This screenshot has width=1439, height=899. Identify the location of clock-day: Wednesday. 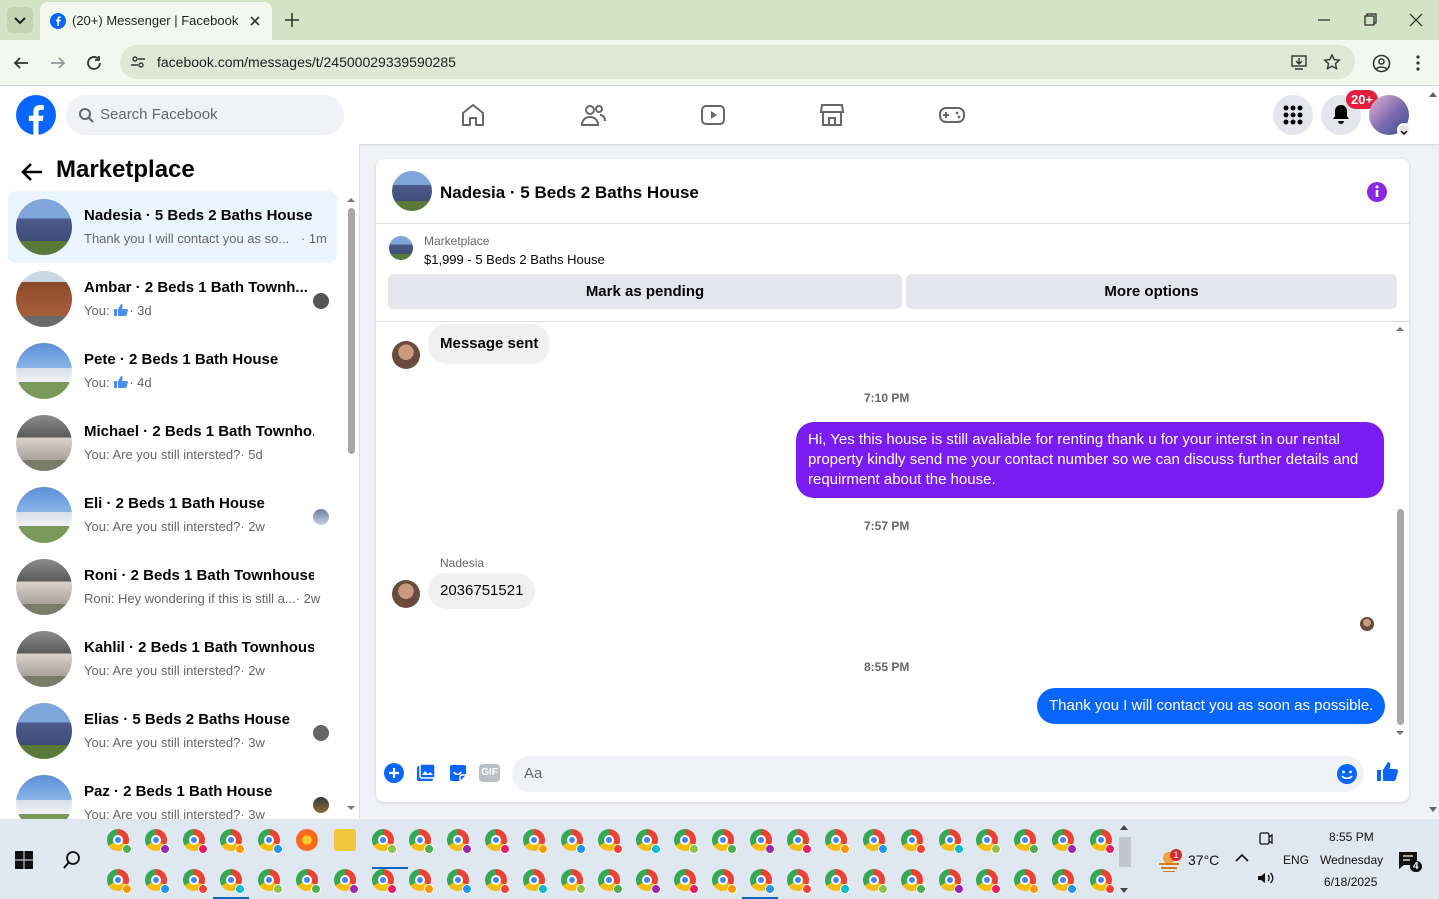
(1351, 860).